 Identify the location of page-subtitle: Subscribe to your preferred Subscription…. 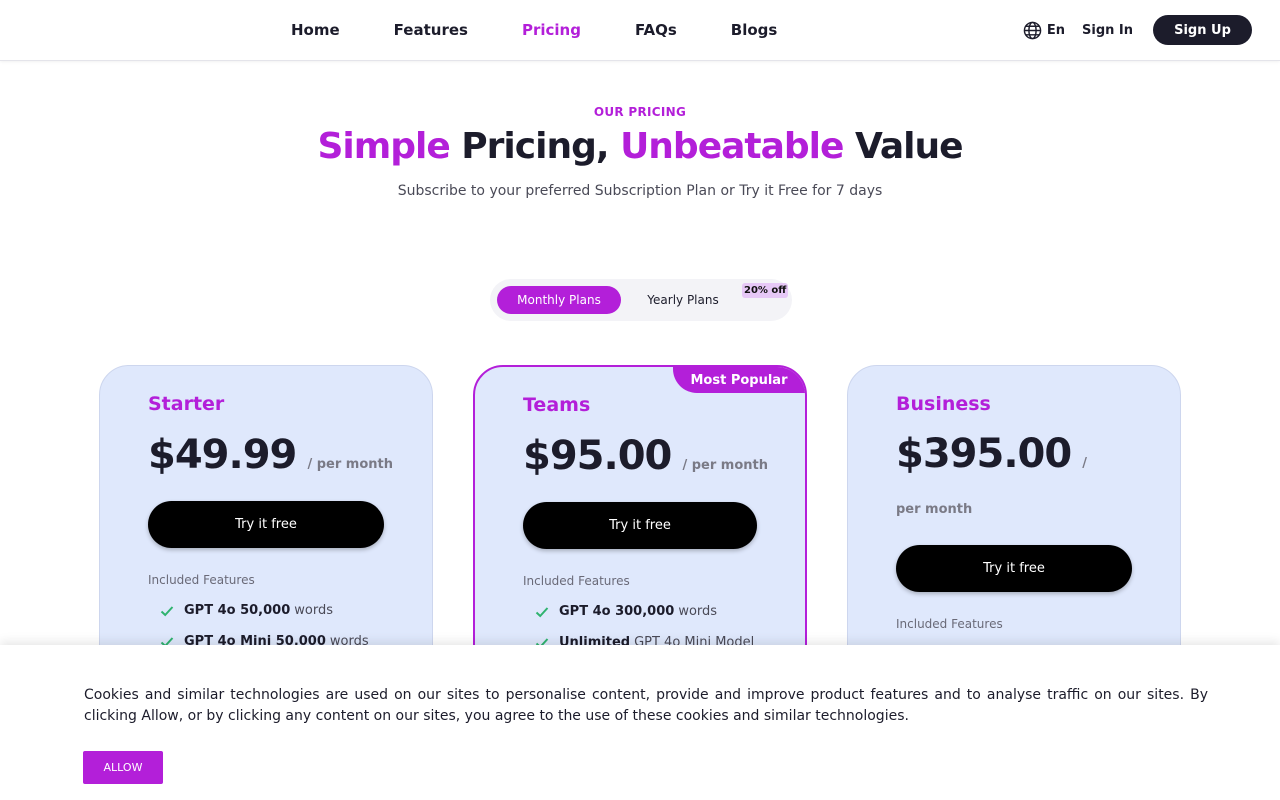
(640, 191).